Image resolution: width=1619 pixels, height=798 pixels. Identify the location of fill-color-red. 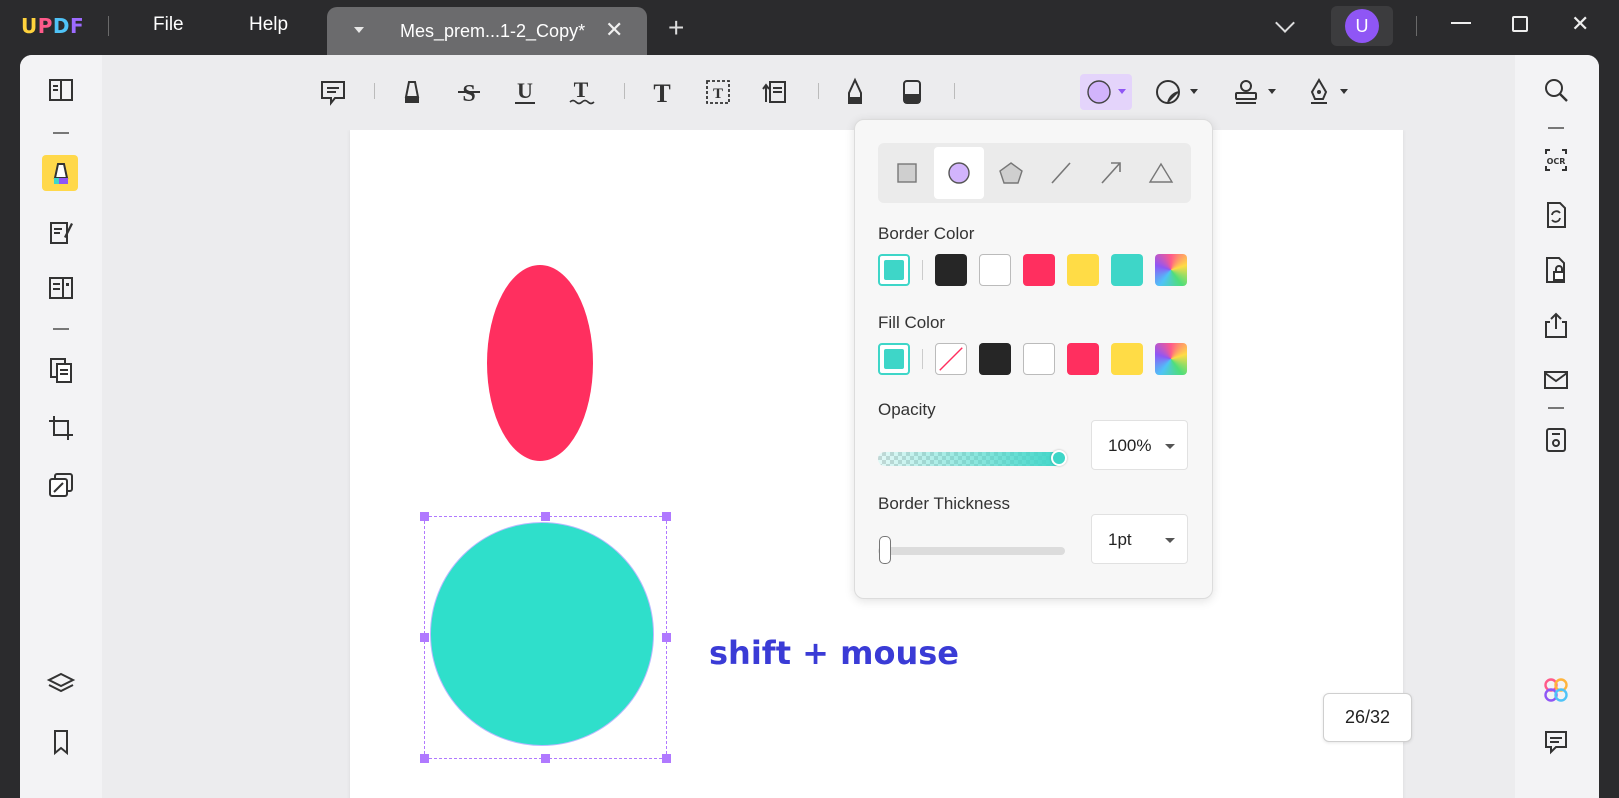
(1083, 359).